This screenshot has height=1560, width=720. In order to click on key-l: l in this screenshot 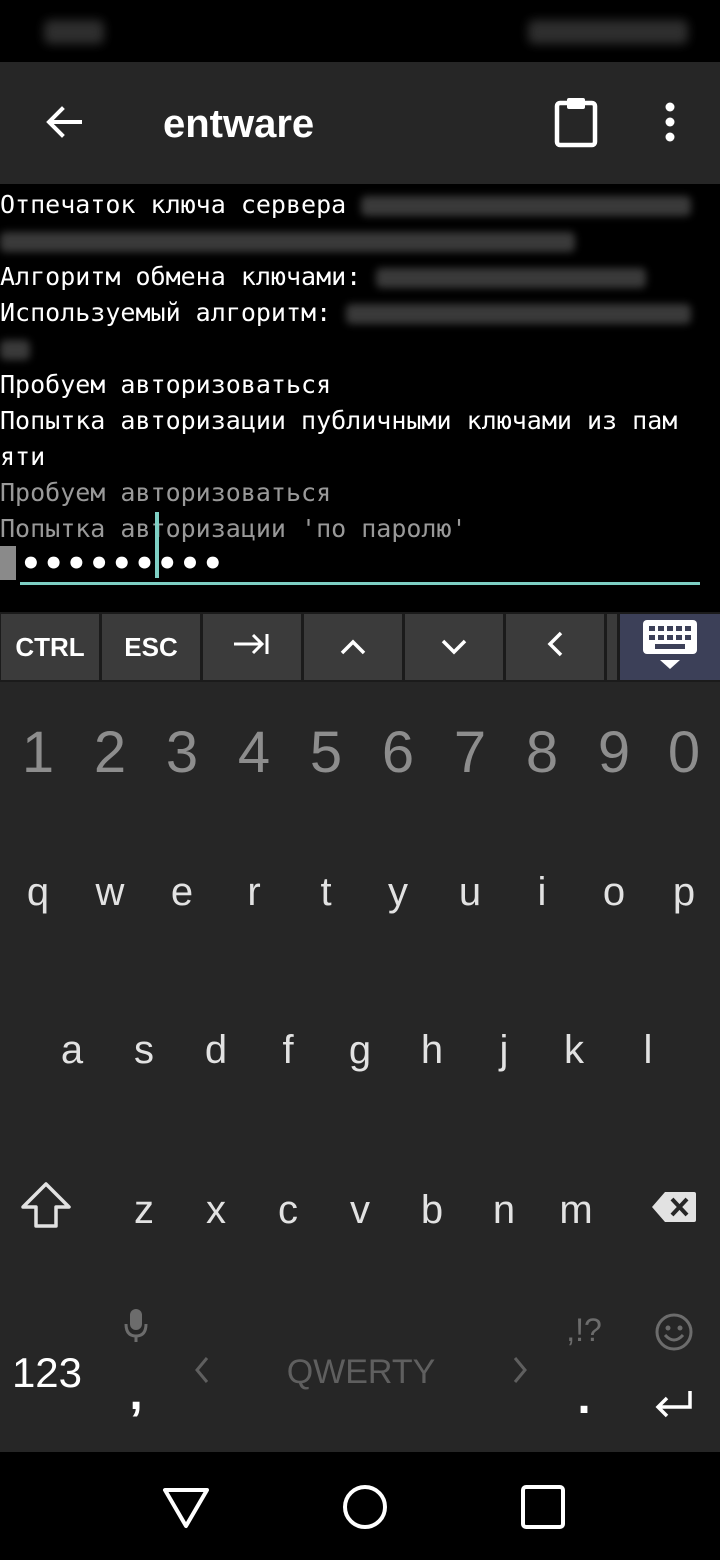, I will do `click(648, 1050)`.